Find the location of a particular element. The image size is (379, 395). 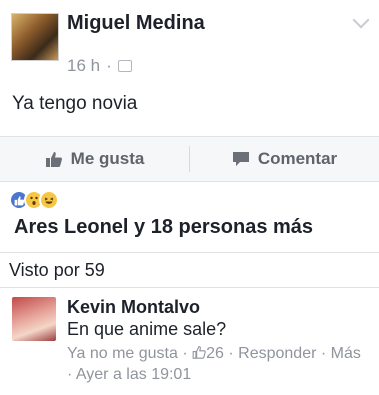

post-meta: 16 h · is located at coordinates (99, 66).